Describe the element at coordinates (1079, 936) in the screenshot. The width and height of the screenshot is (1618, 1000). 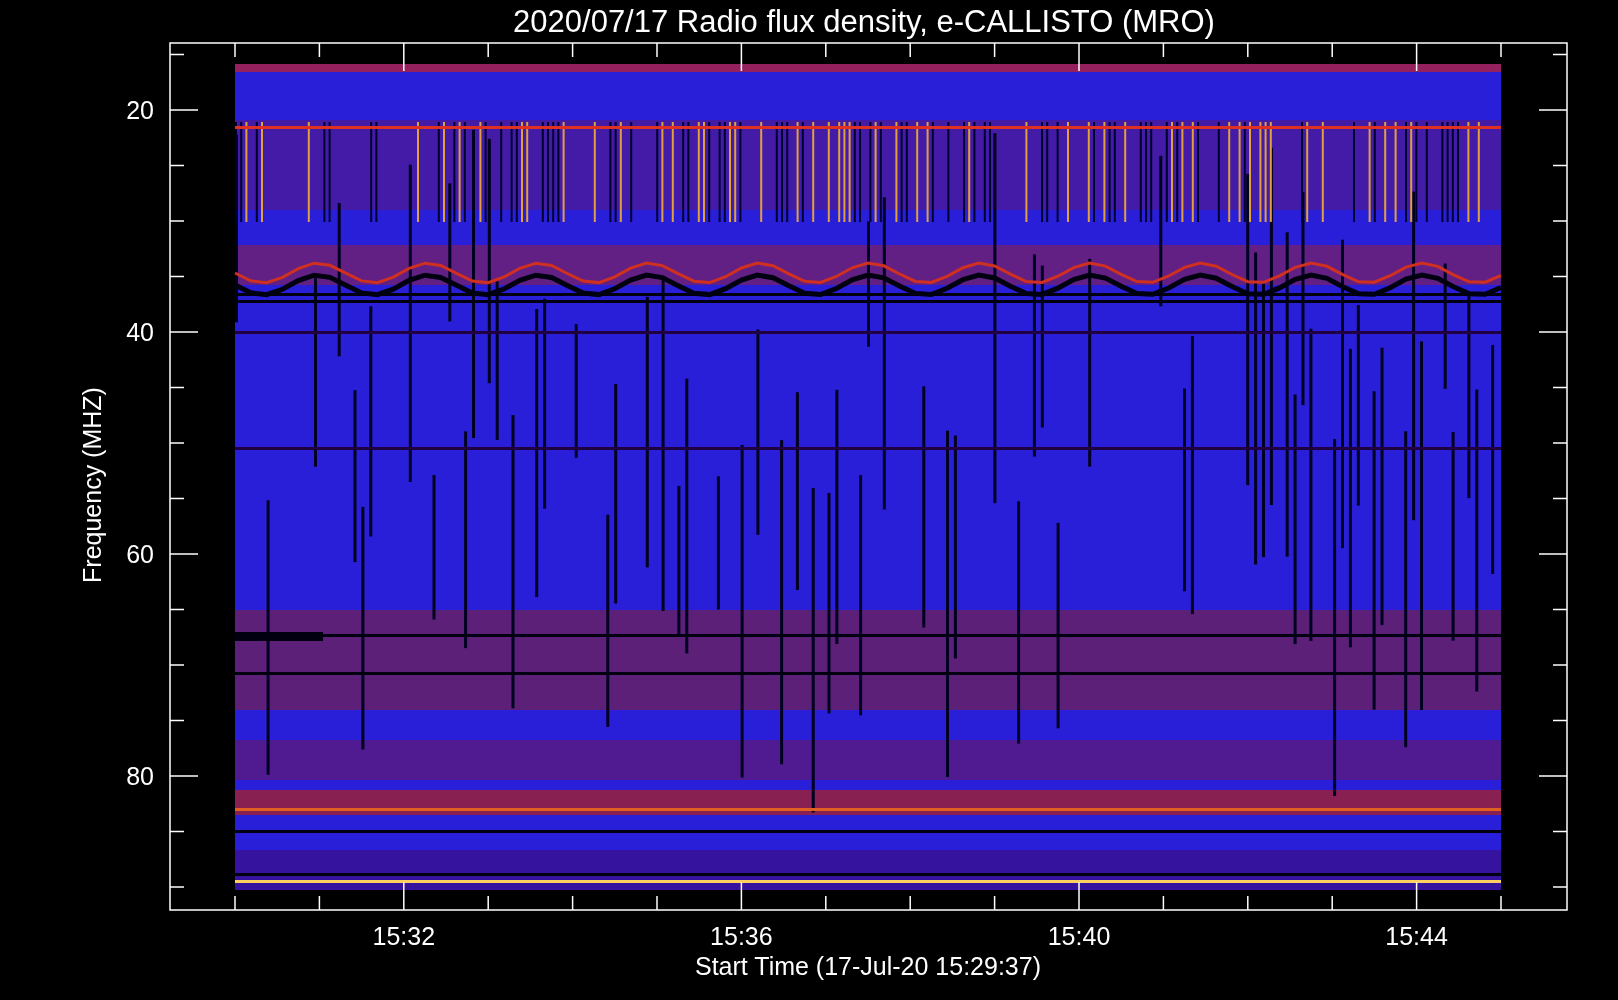
I see `tick-label: 15:40` at that location.